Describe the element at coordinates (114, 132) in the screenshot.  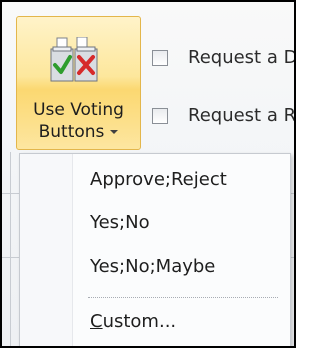
I see `dropdown-arrow-icon` at that location.